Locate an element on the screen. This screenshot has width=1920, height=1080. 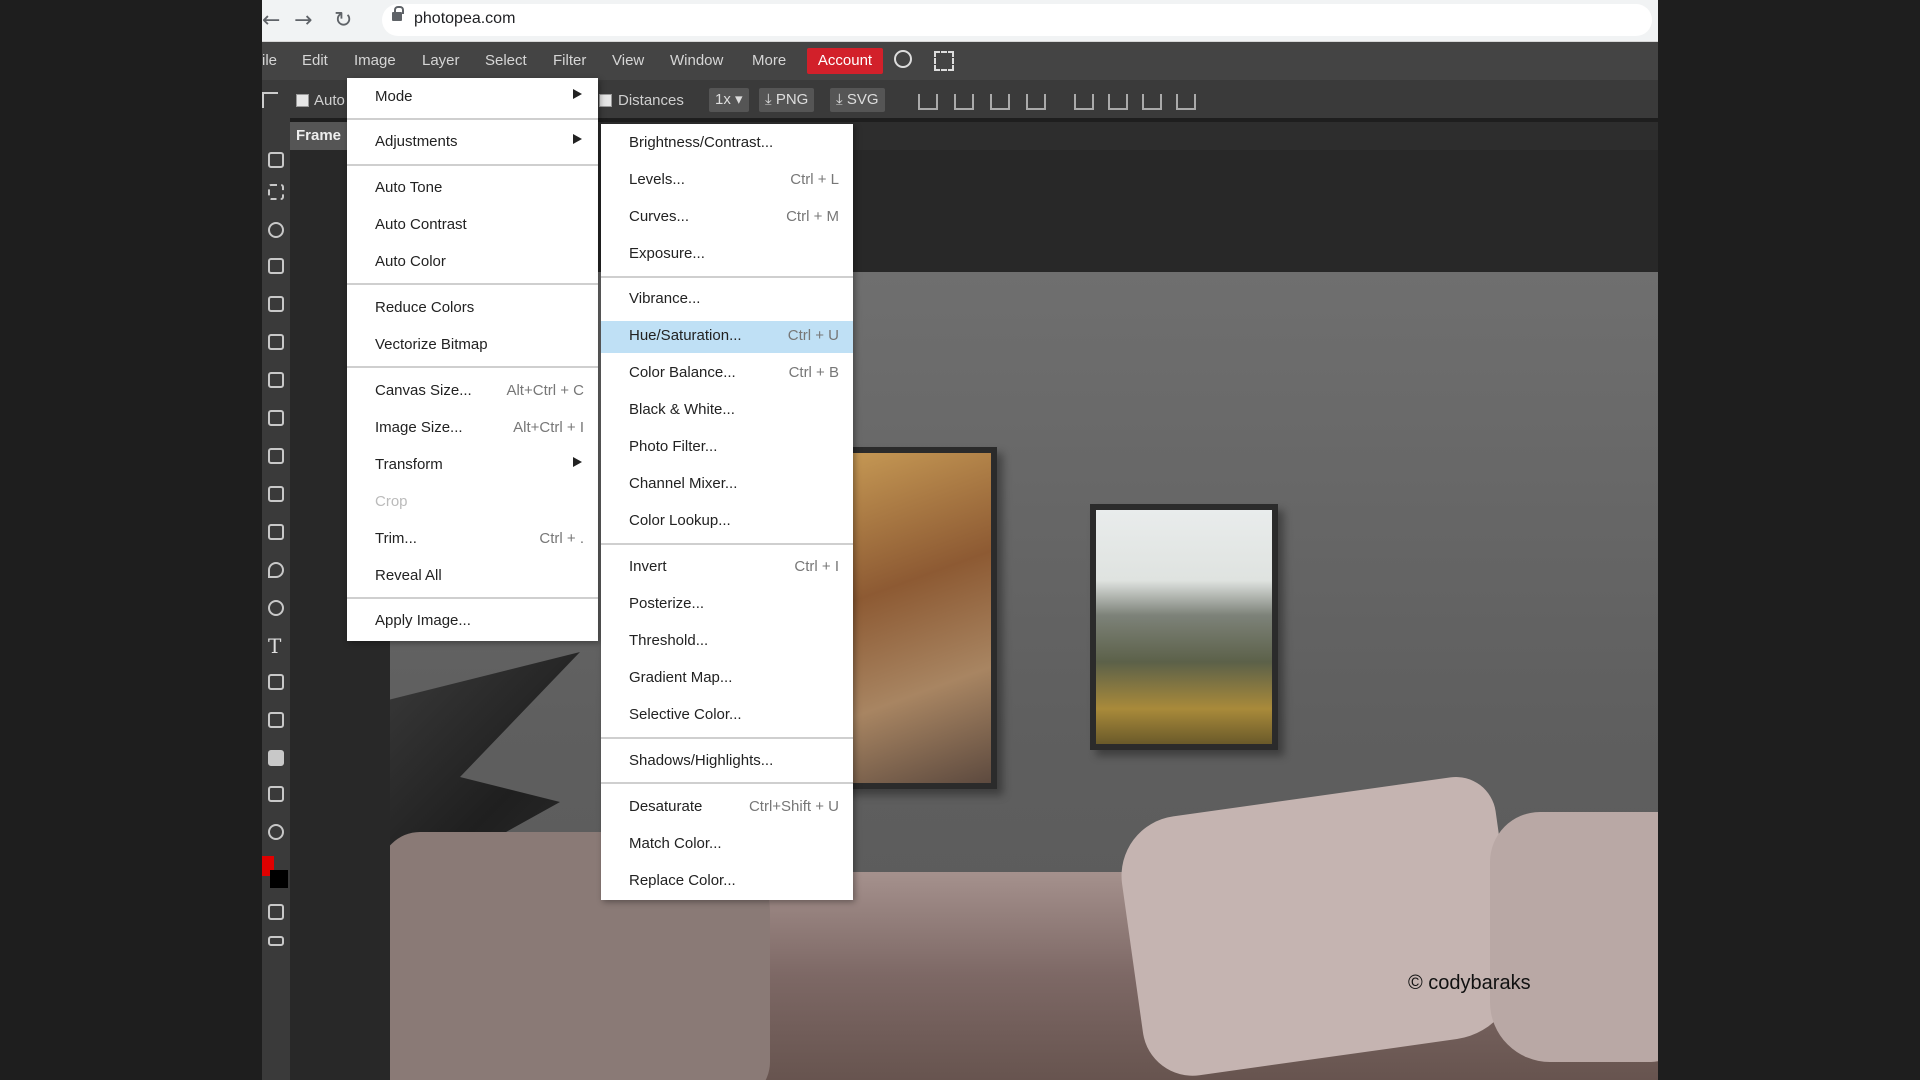
image-menu-item: Trim... Ctrl + . is located at coordinates (472, 539).